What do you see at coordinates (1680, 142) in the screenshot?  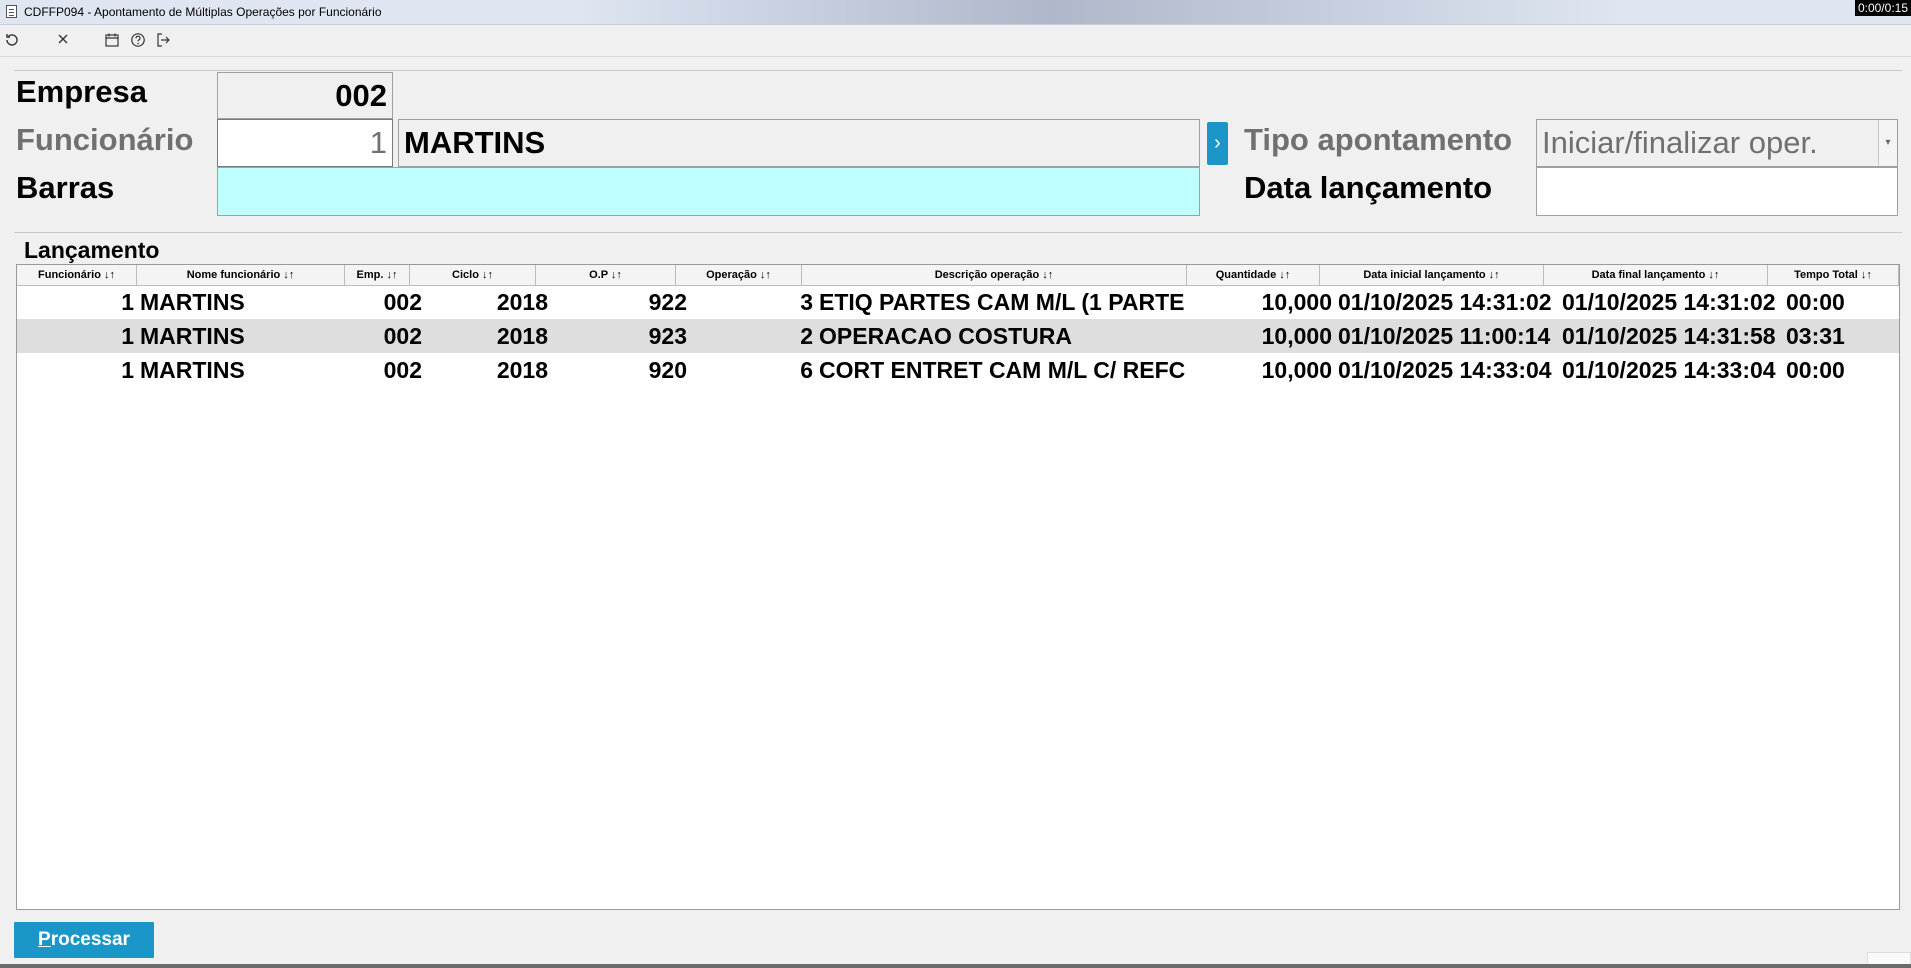 I see `tipo-apontamento-value: Iniciar/finalizar oper.` at bounding box center [1680, 142].